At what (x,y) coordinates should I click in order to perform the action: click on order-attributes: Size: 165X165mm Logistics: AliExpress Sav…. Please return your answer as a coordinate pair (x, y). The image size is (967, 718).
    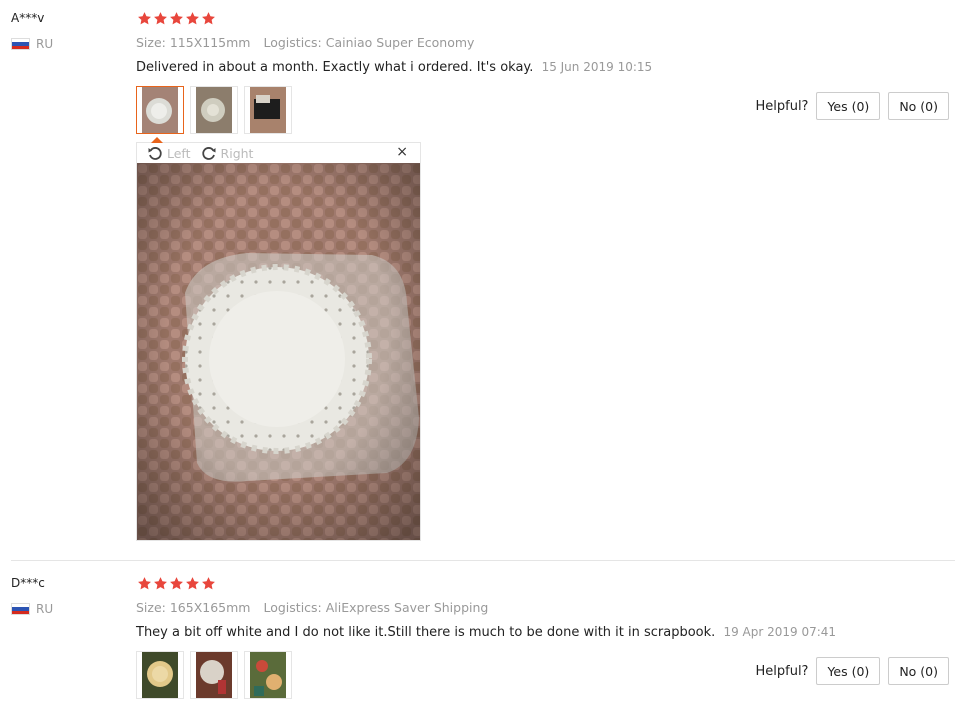
    Looking at the image, I should click on (312, 607).